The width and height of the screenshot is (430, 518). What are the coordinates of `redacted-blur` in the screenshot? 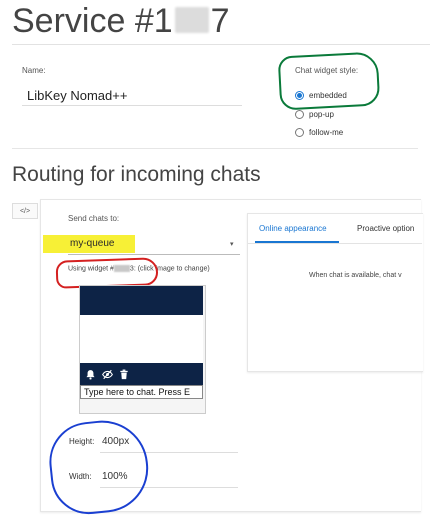 It's located at (191, 20).